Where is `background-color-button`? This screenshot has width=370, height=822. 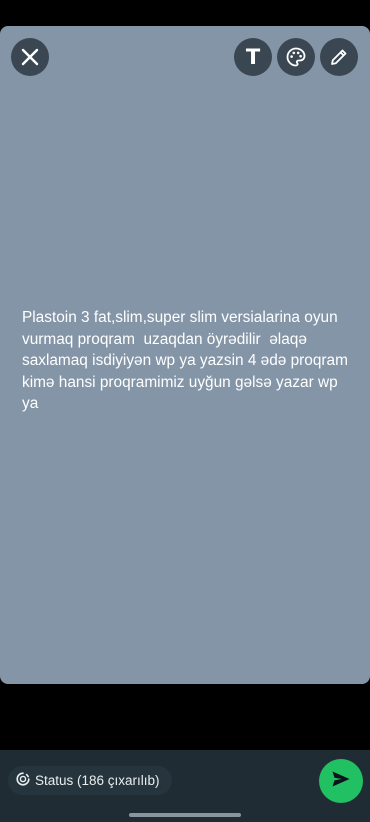 background-color-button is located at coordinates (296, 57).